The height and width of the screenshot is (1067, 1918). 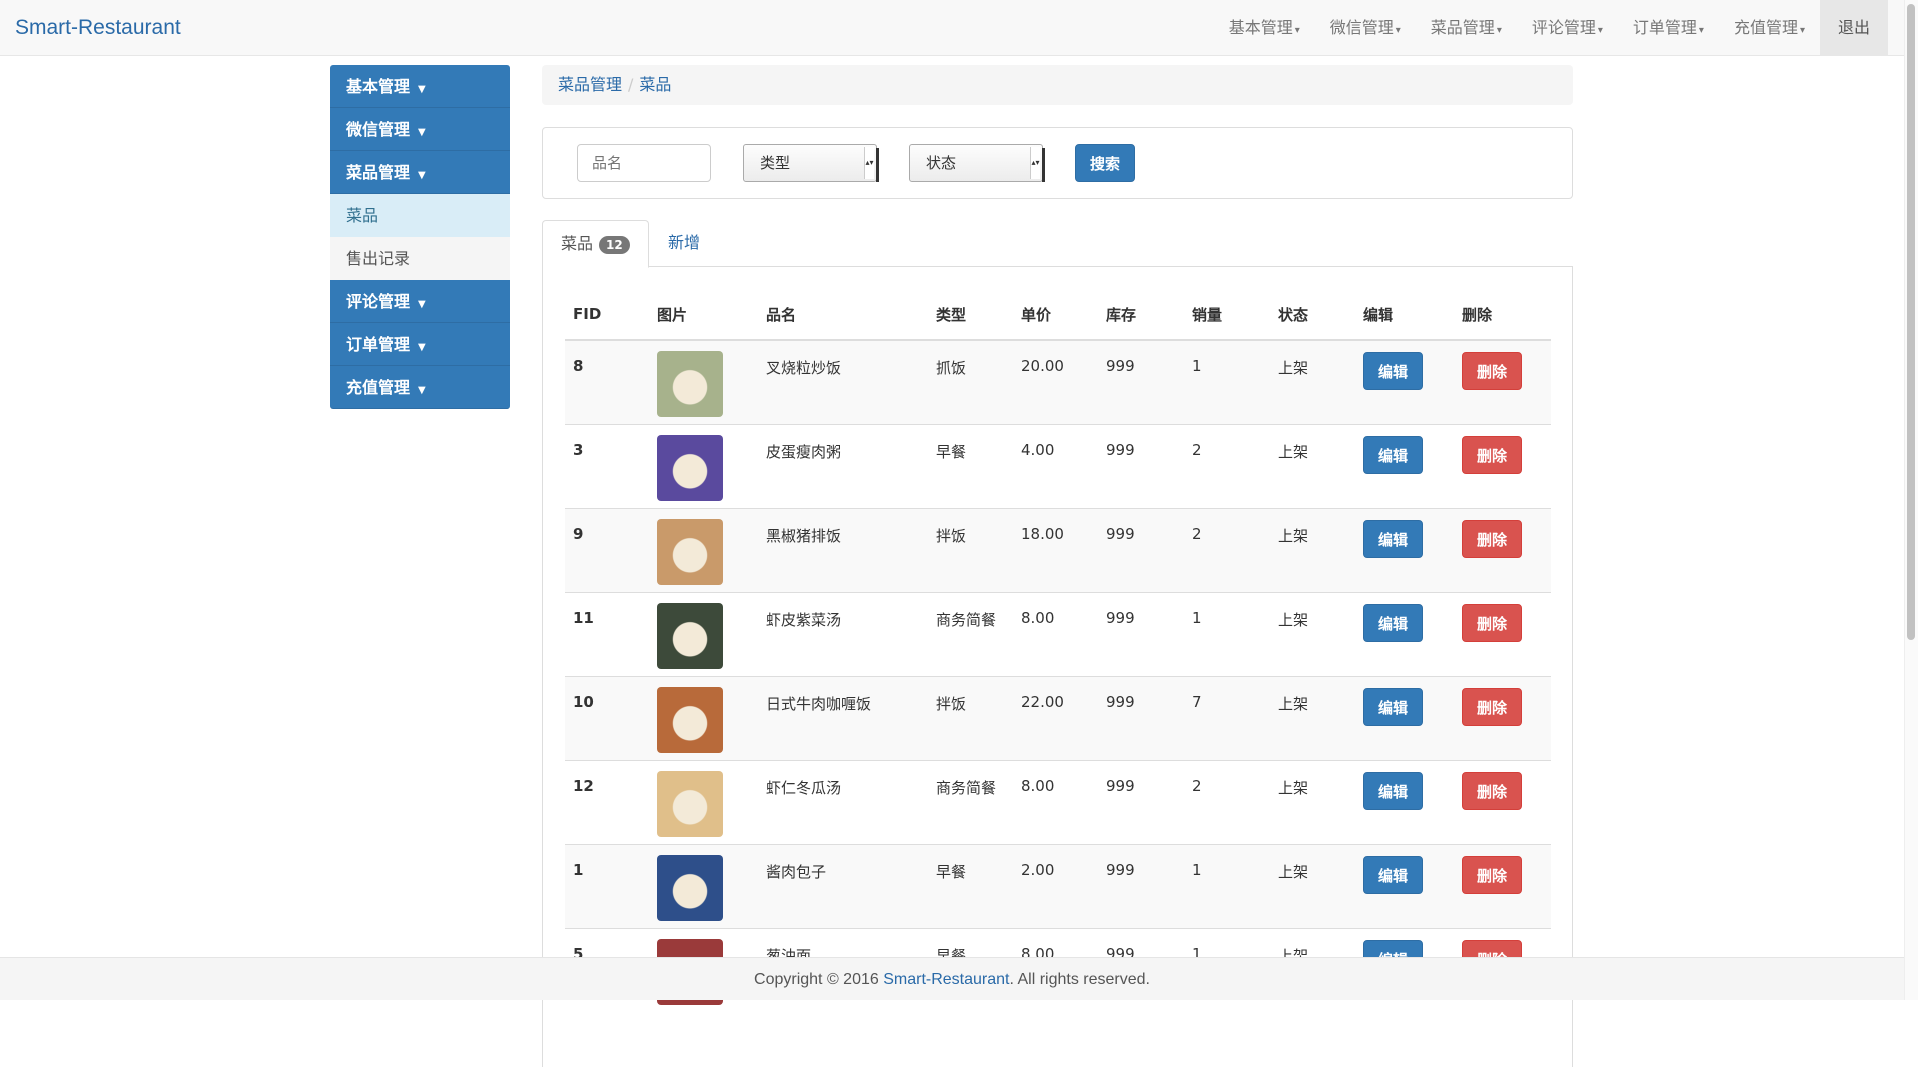 What do you see at coordinates (1105, 163) in the screenshot?
I see `search-button: 搜索` at bounding box center [1105, 163].